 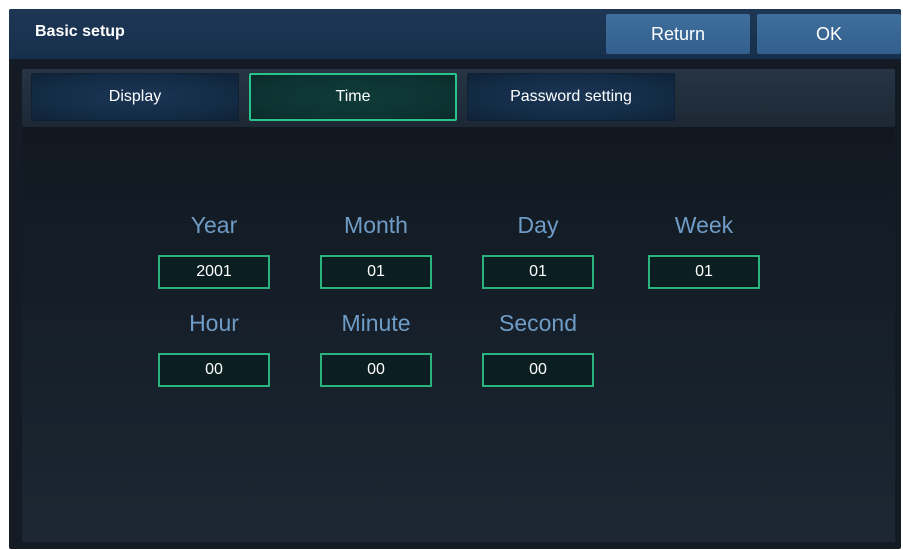 What do you see at coordinates (214, 272) in the screenshot?
I see `year-field: 2001` at bounding box center [214, 272].